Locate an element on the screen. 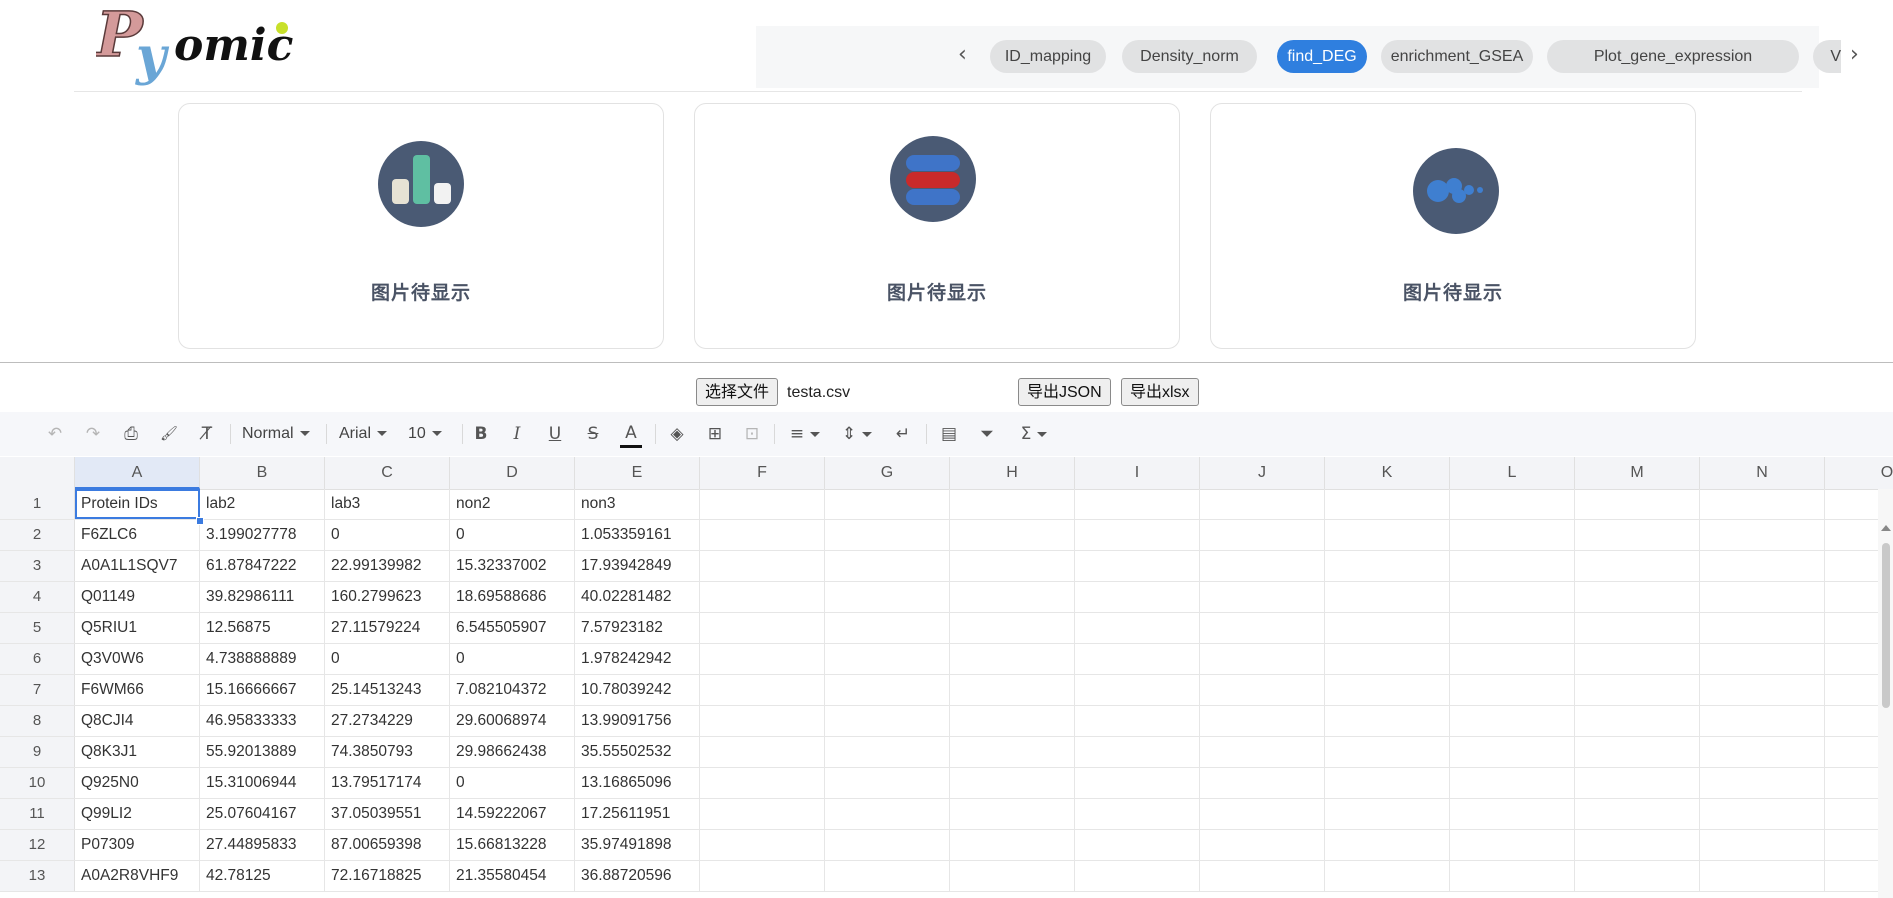  cell-m7 is located at coordinates (1637, 690).